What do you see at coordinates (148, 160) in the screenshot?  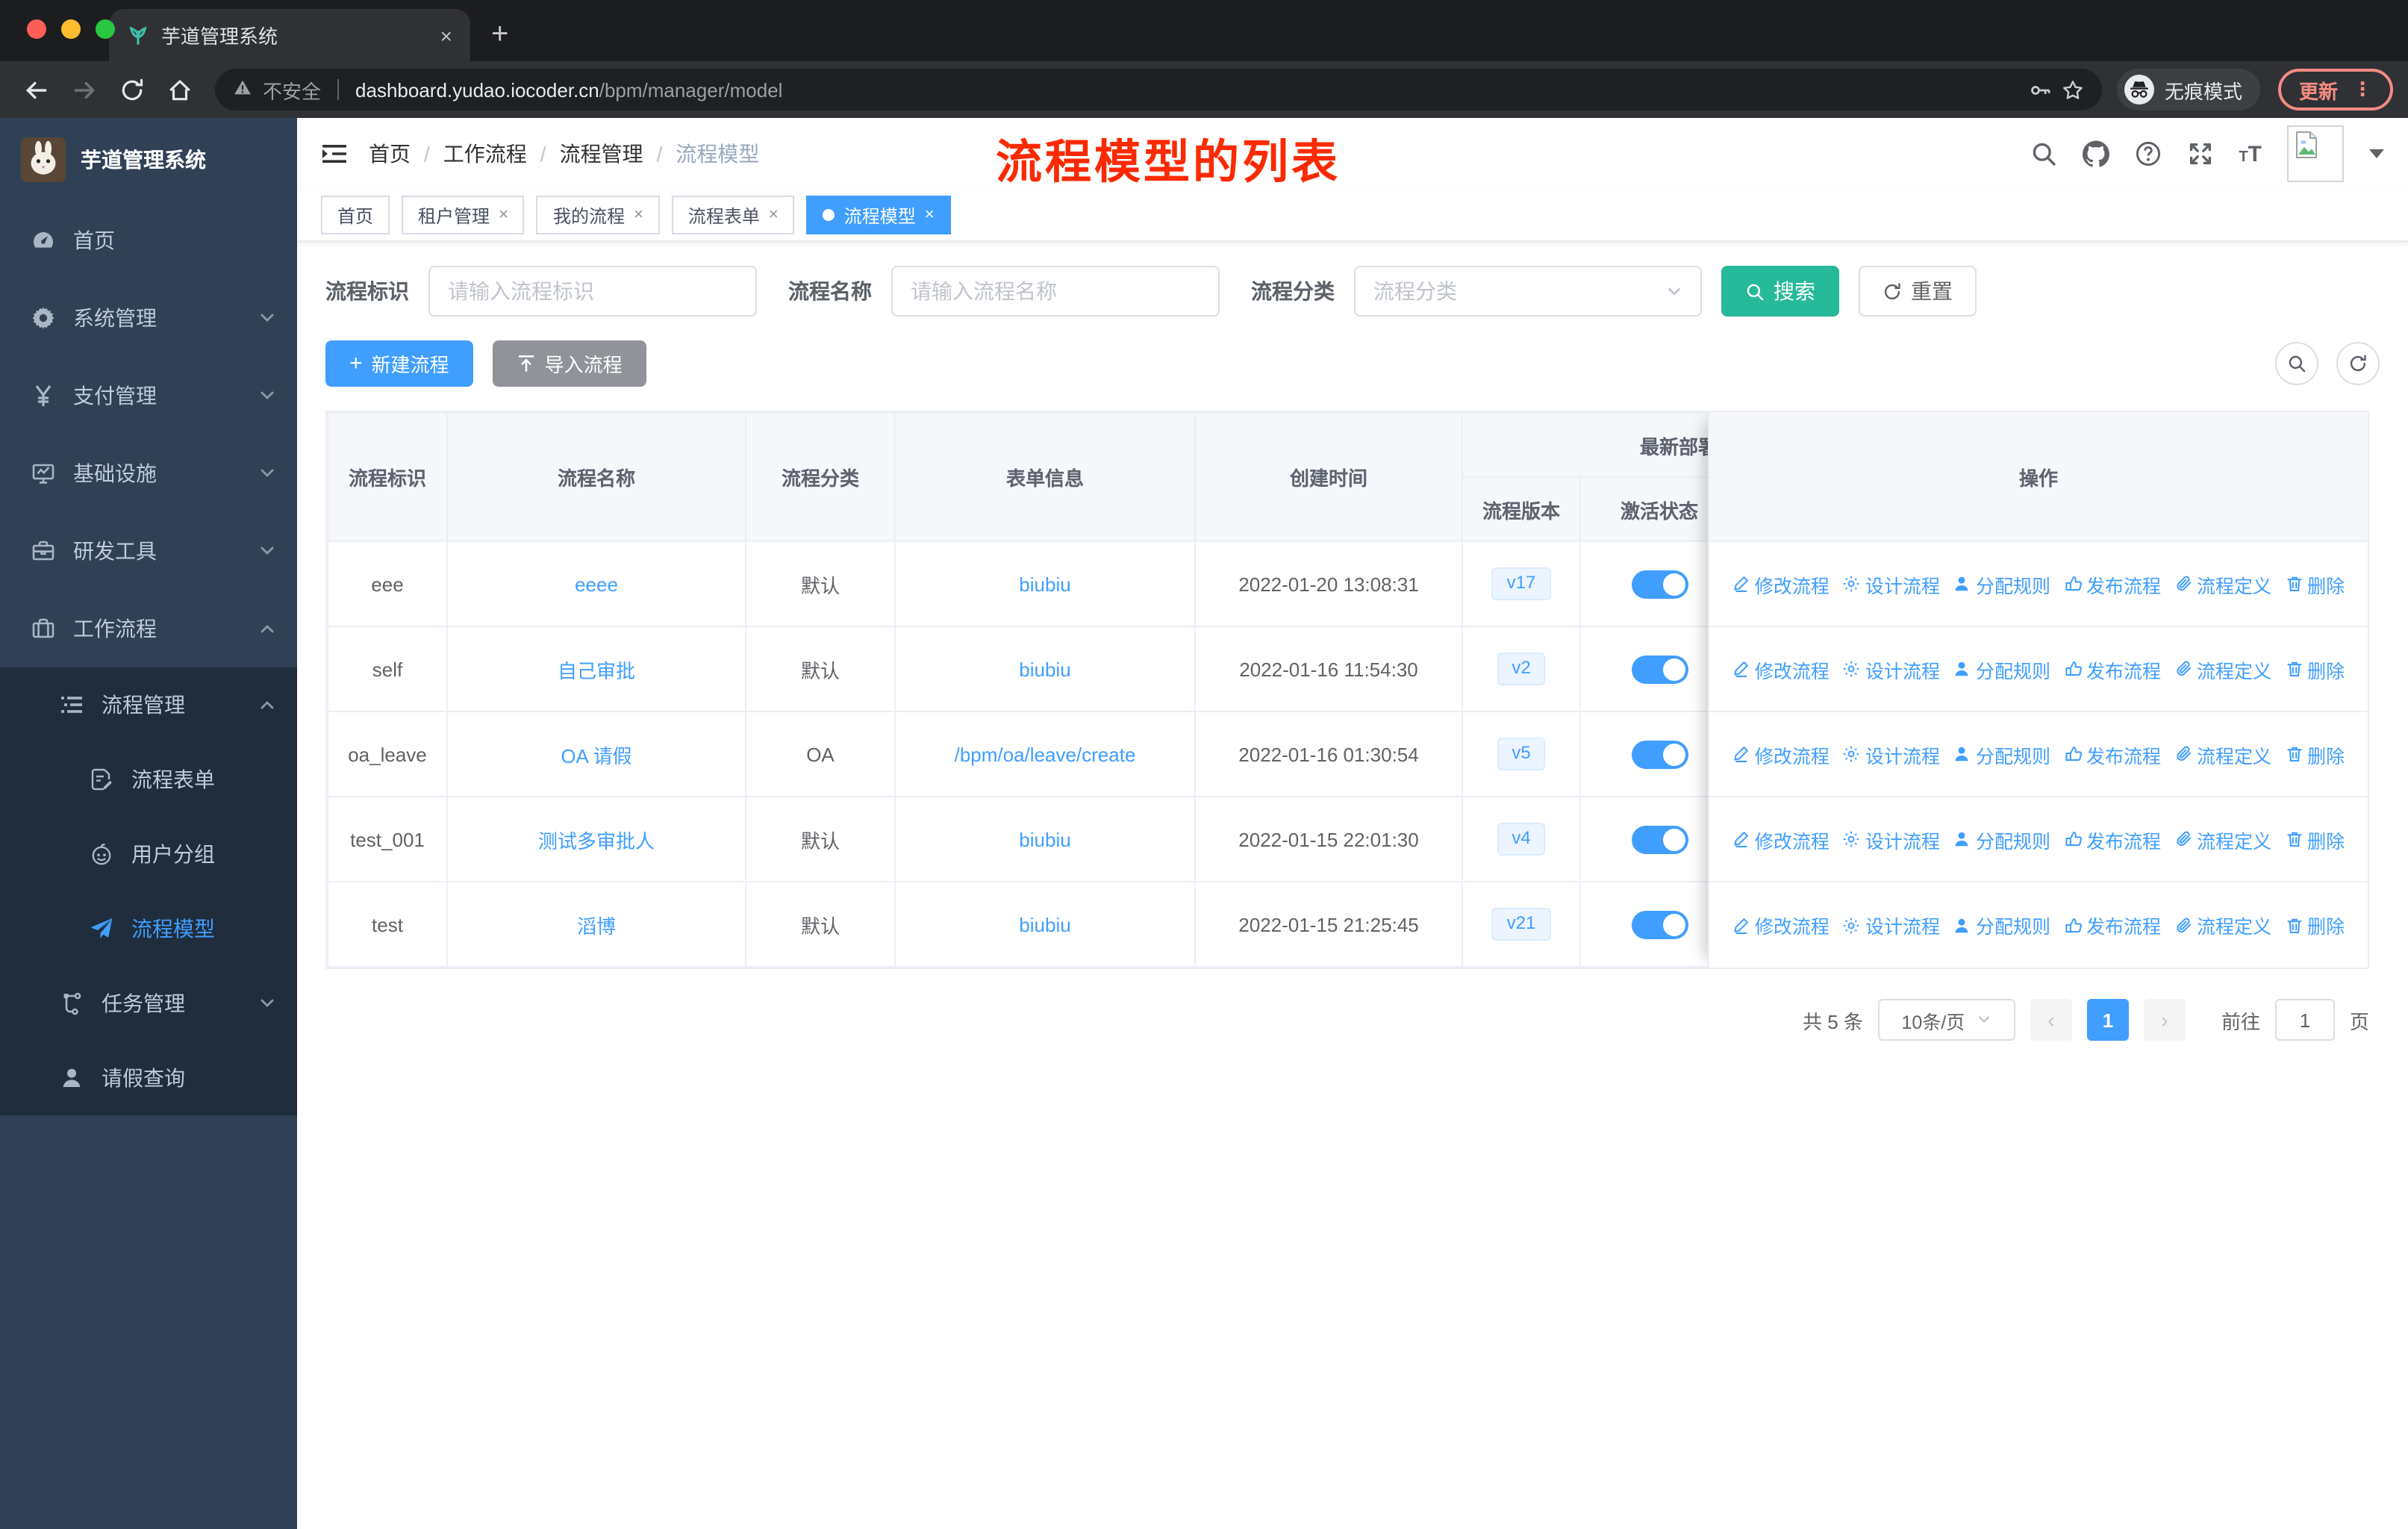 I see `app-logo-row: 芋道管理系统` at bounding box center [148, 160].